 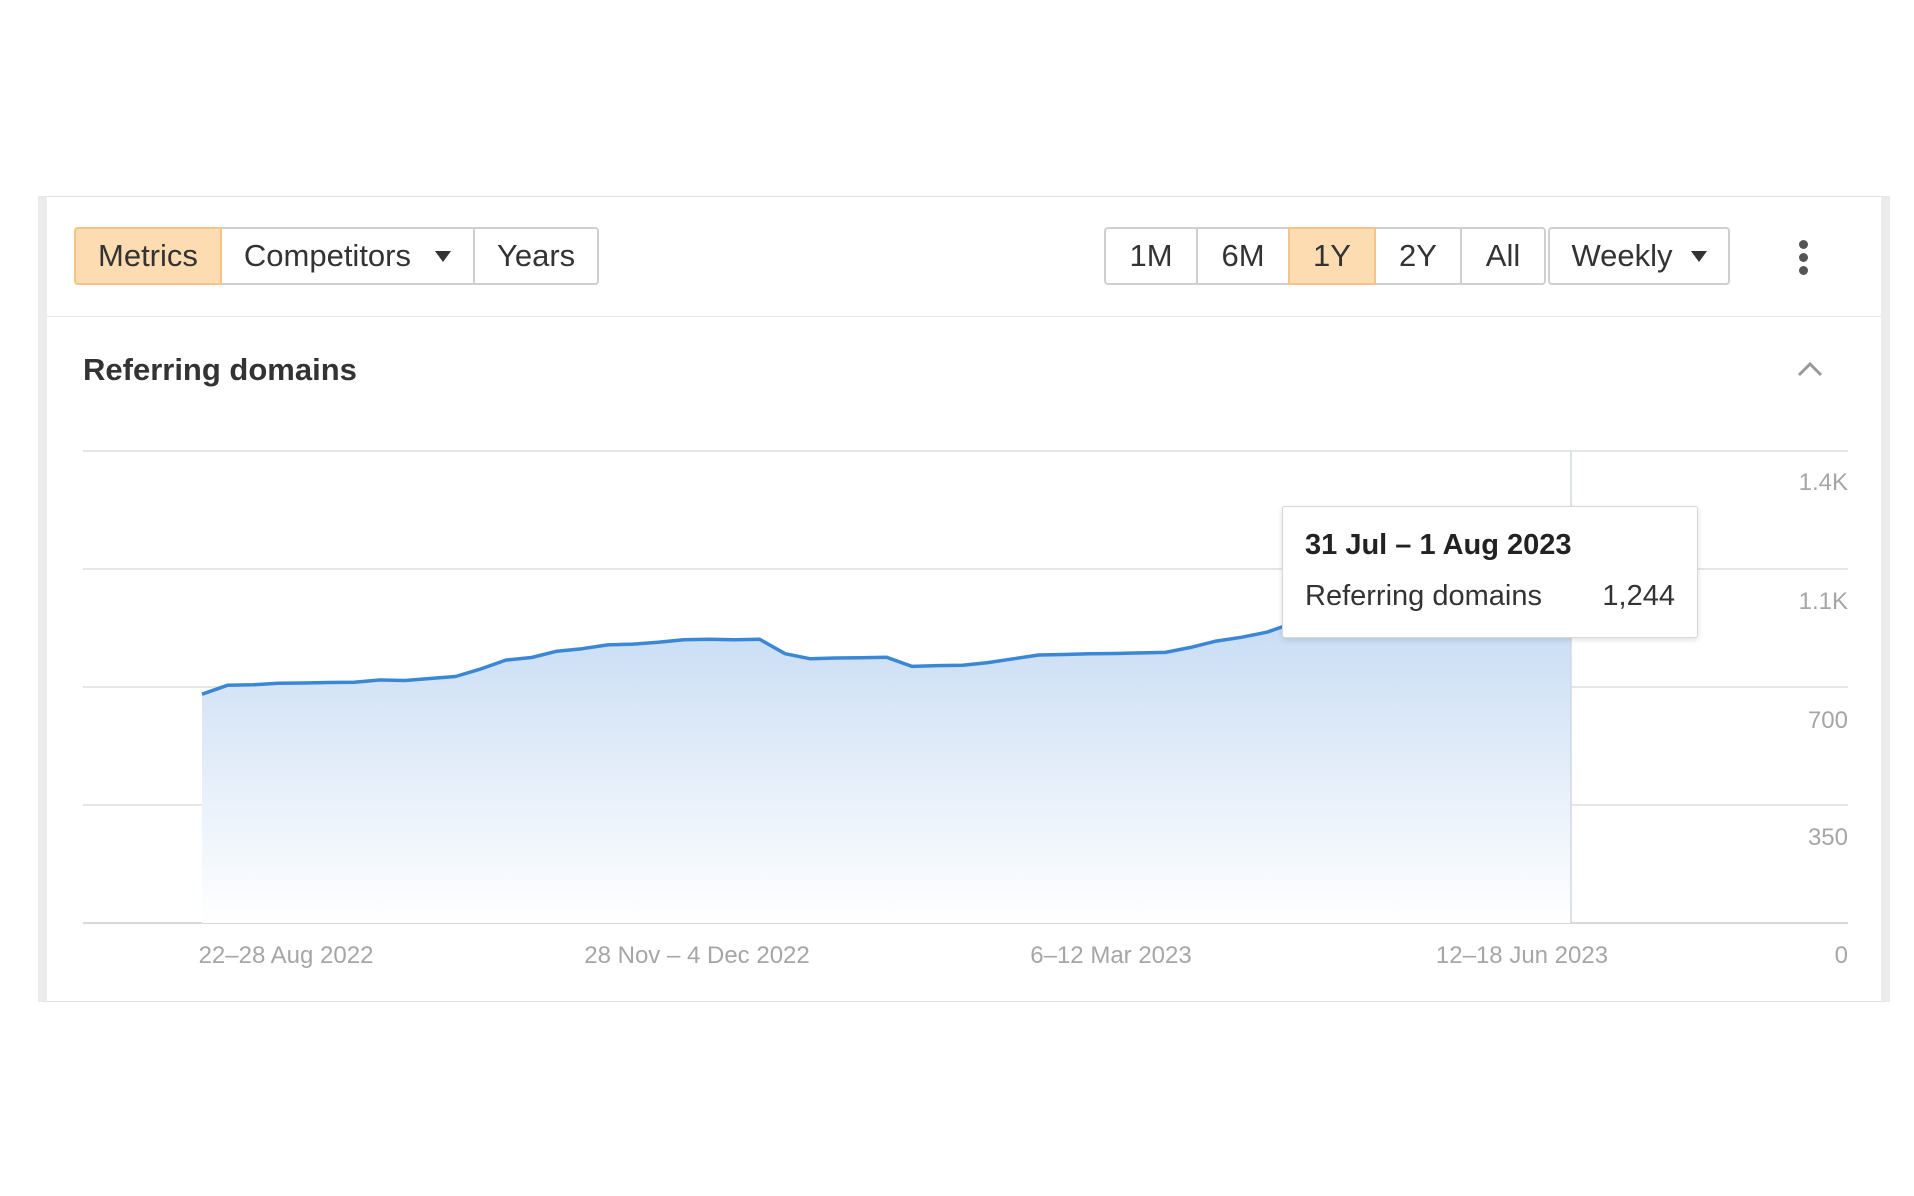 I want to click on x-tick-label: 22–28 Aug 2022, so click(x=286, y=955).